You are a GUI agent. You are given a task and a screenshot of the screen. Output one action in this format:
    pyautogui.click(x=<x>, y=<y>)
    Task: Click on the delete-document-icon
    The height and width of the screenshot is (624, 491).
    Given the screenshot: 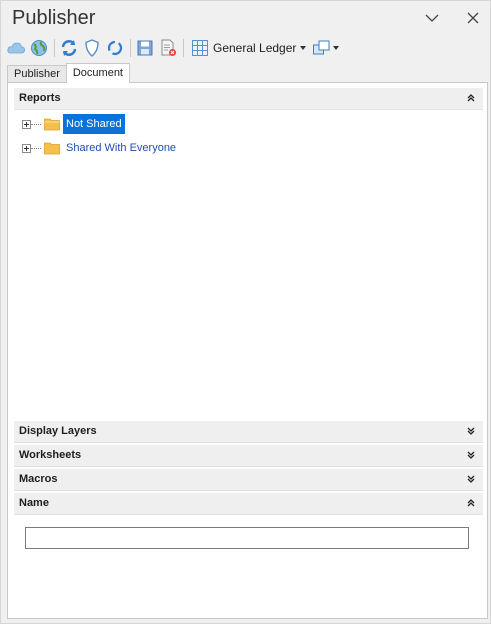 What is the action you would take?
    pyautogui.click(x=168, y=48)
    